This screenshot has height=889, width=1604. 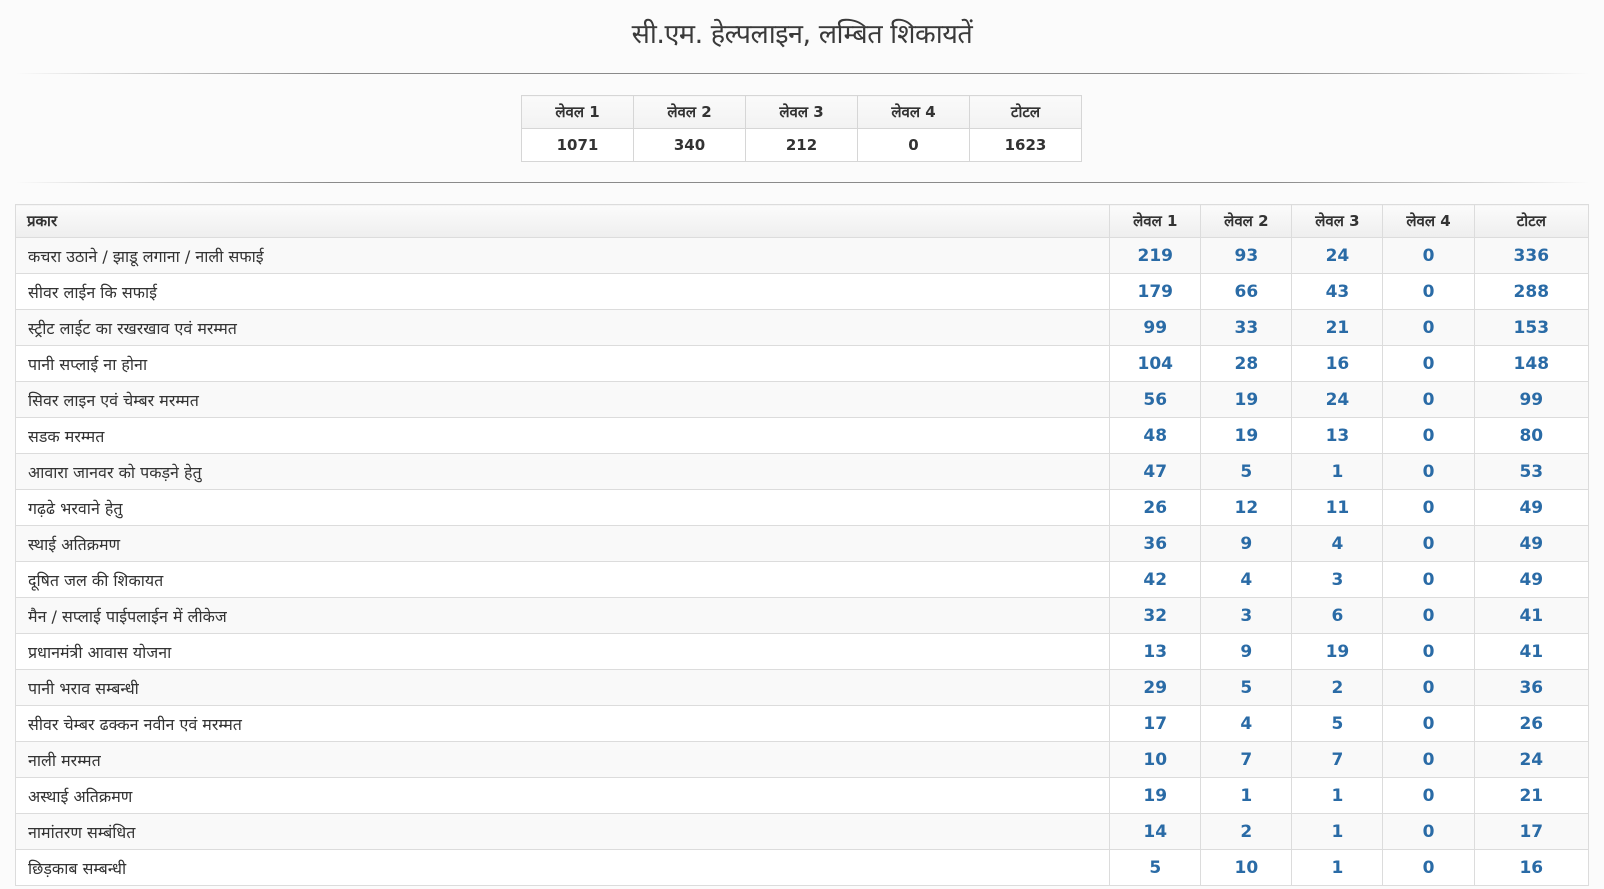 What do you see at coordinates (1337, 543) in the screenshot?
I see `cell-level-3-link: 4` at bounding box center [1337, 543].